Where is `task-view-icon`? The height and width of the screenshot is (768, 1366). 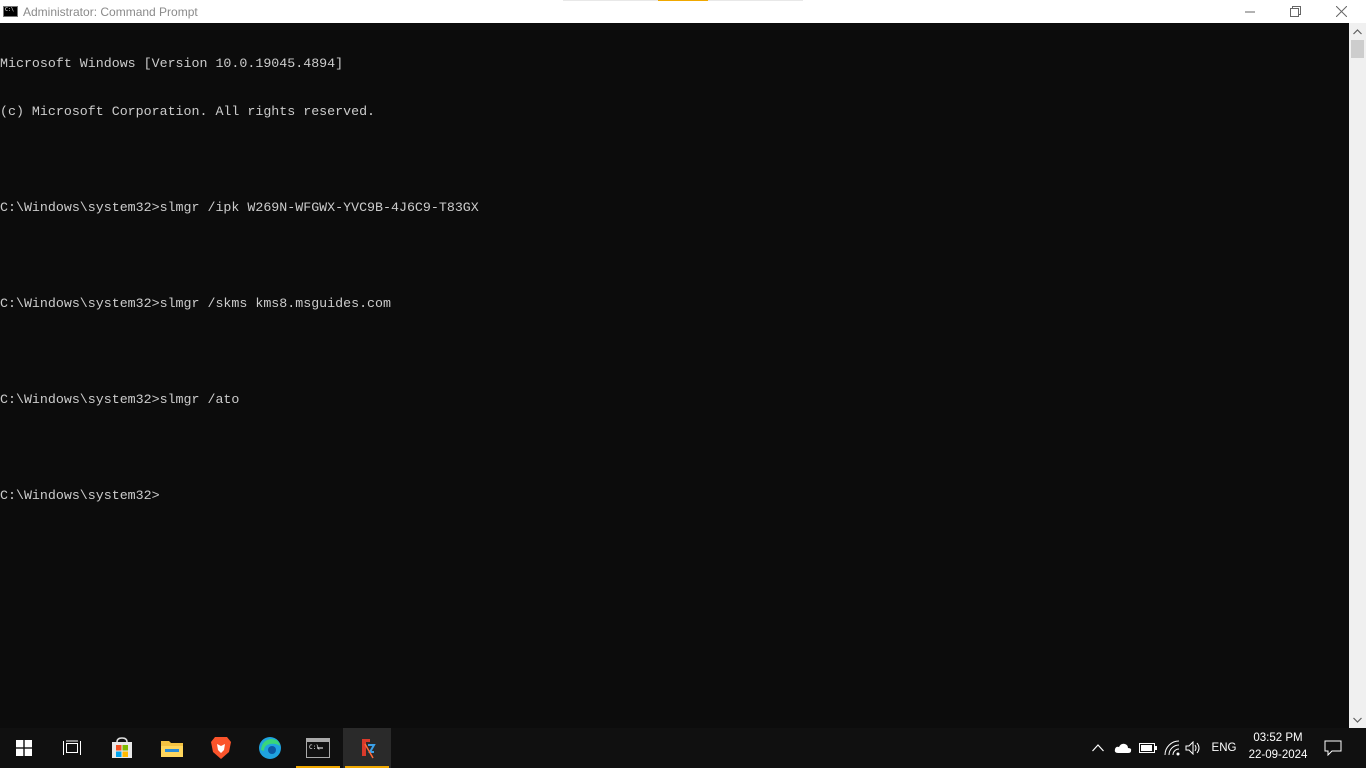
task-view-icon is located at coordinates (72, 747).